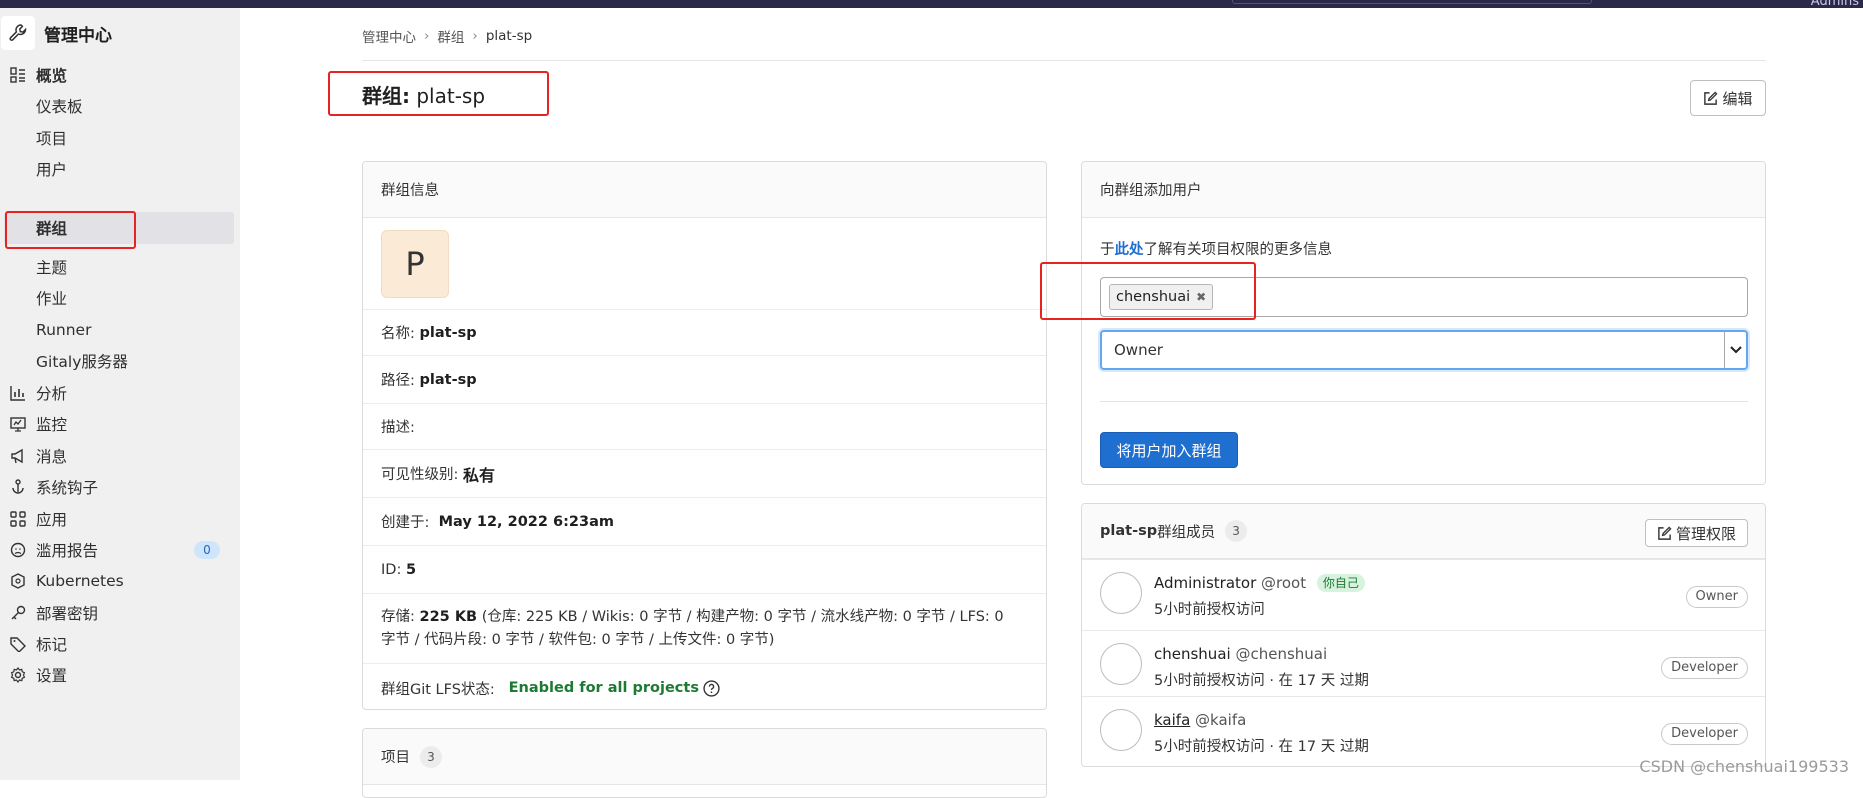  Describe the element at coordinates (389, 36) in the screenshot. I see `breadcrumb-item: 管理中心` at that location.